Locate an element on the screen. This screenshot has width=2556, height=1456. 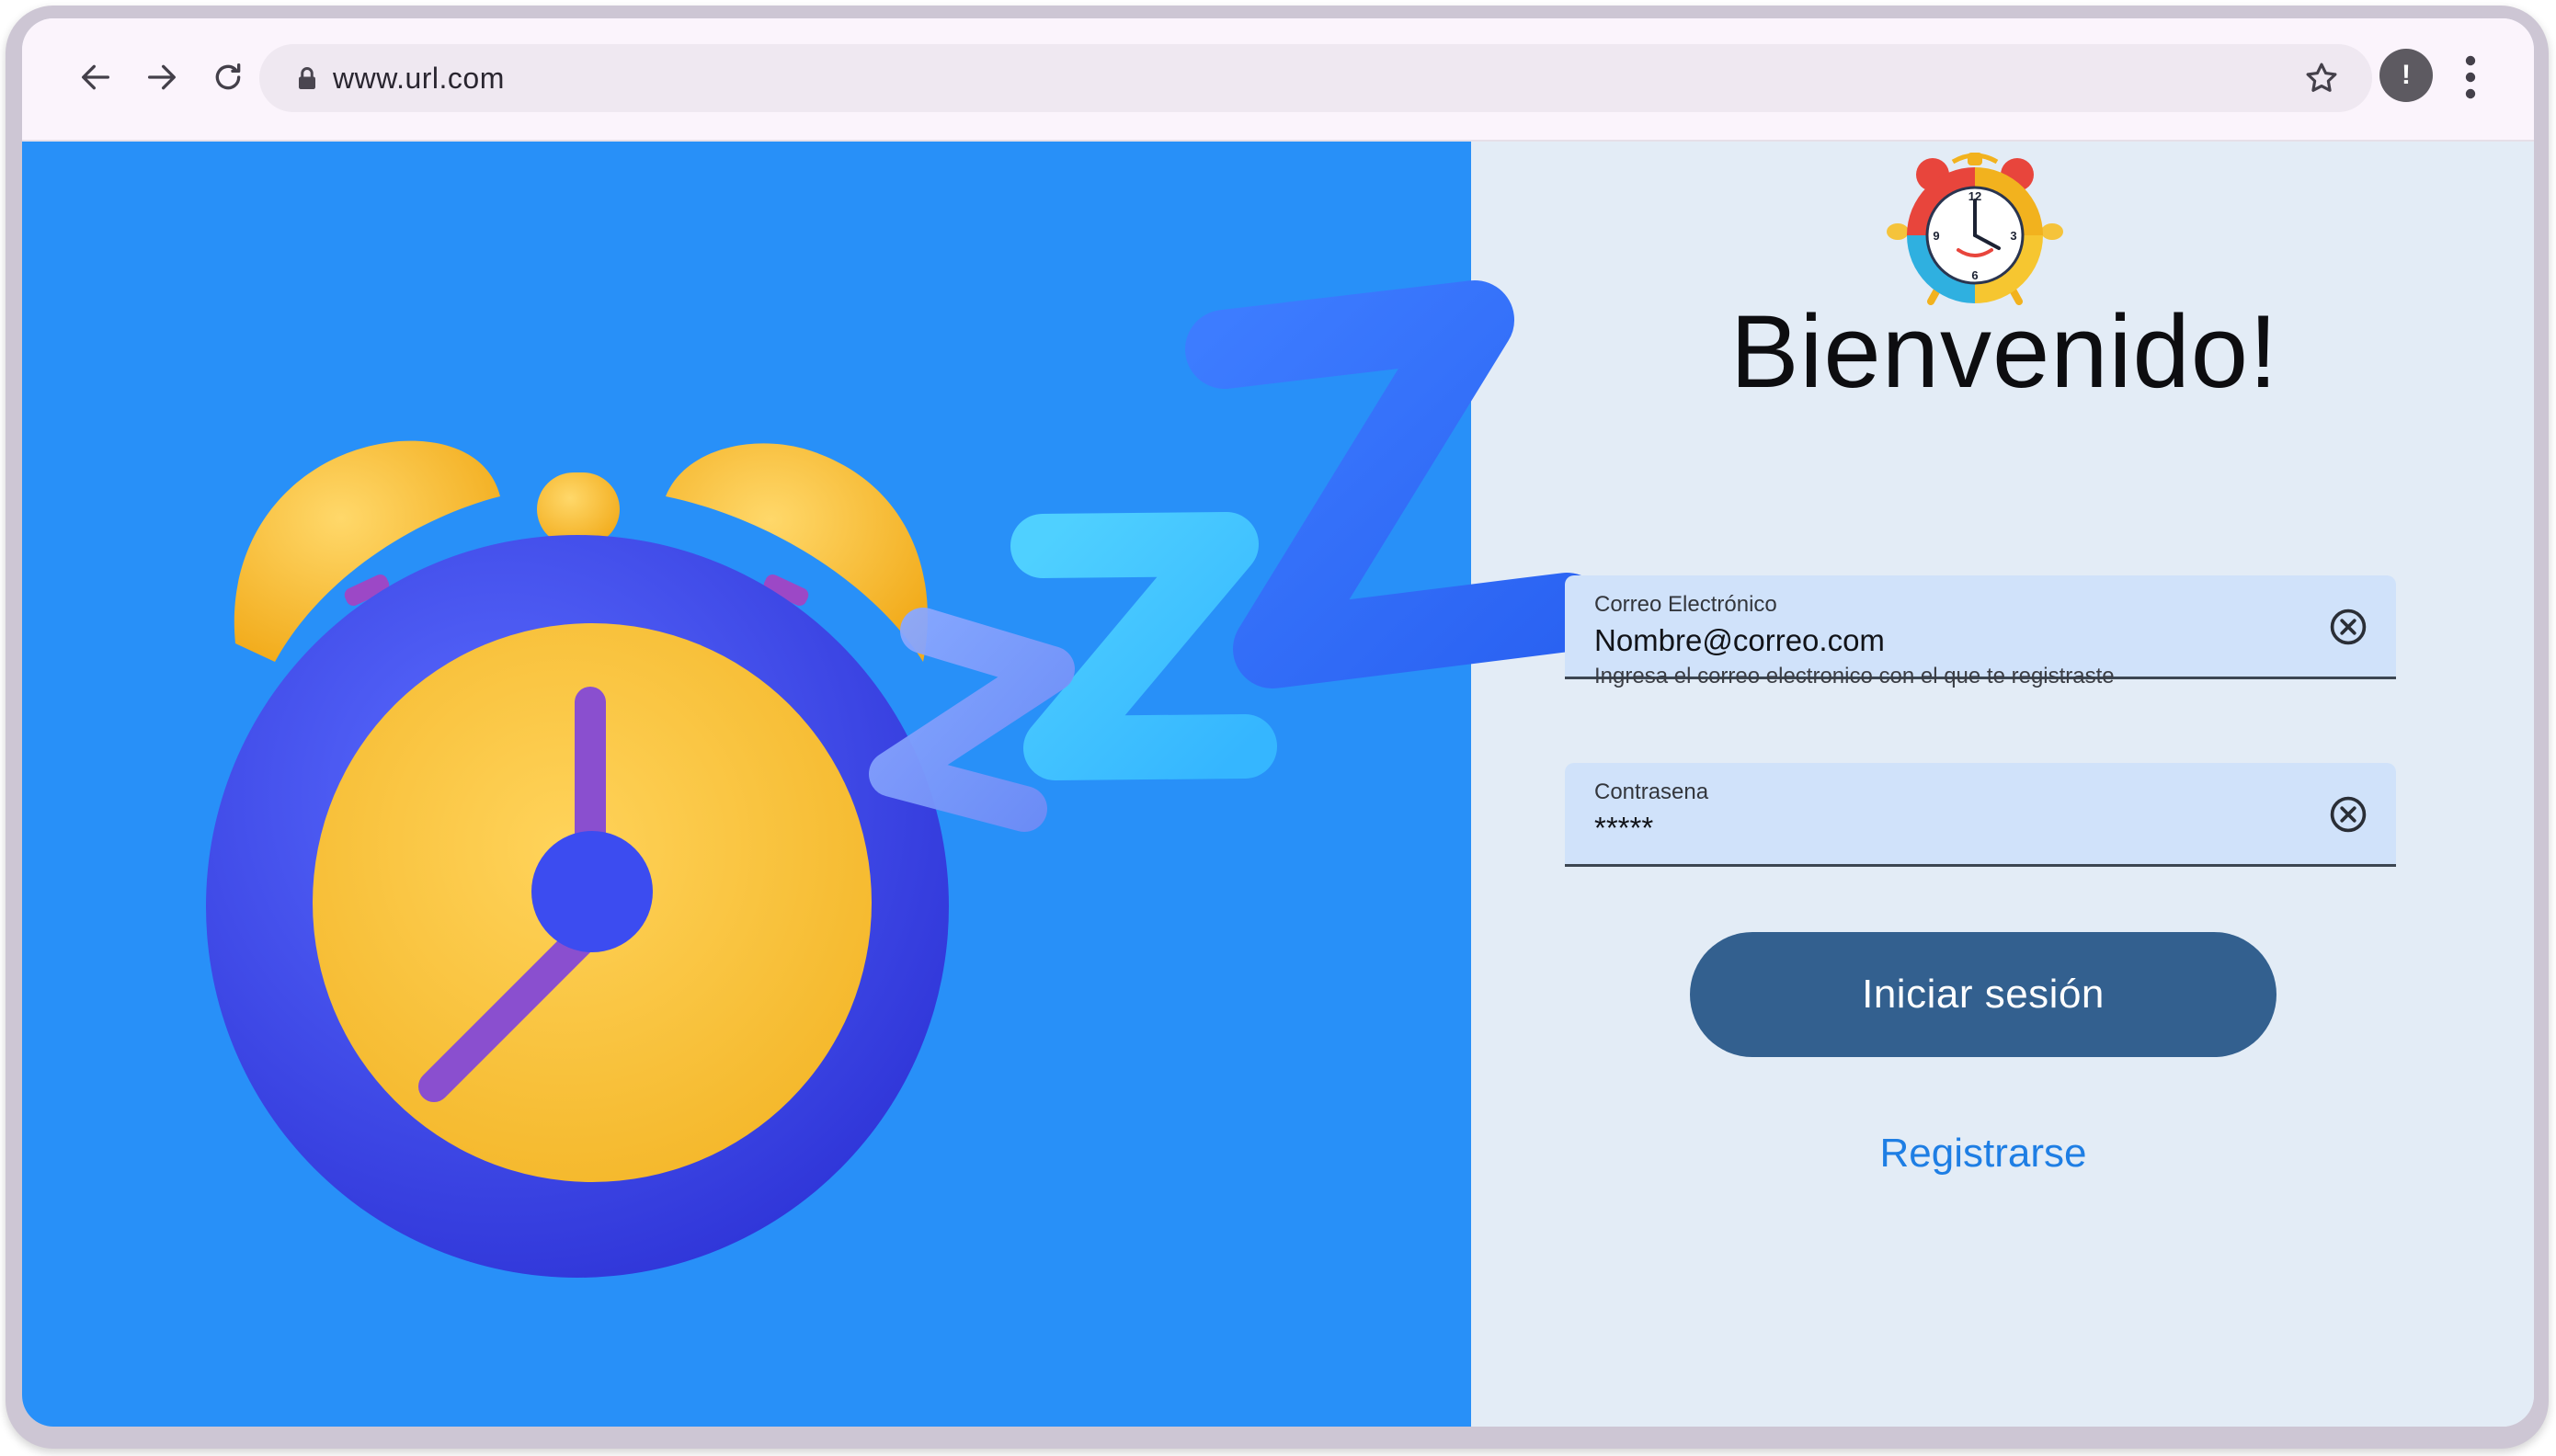
app-logo: 12 3 6 9 is located at coordinates (1975, 229).